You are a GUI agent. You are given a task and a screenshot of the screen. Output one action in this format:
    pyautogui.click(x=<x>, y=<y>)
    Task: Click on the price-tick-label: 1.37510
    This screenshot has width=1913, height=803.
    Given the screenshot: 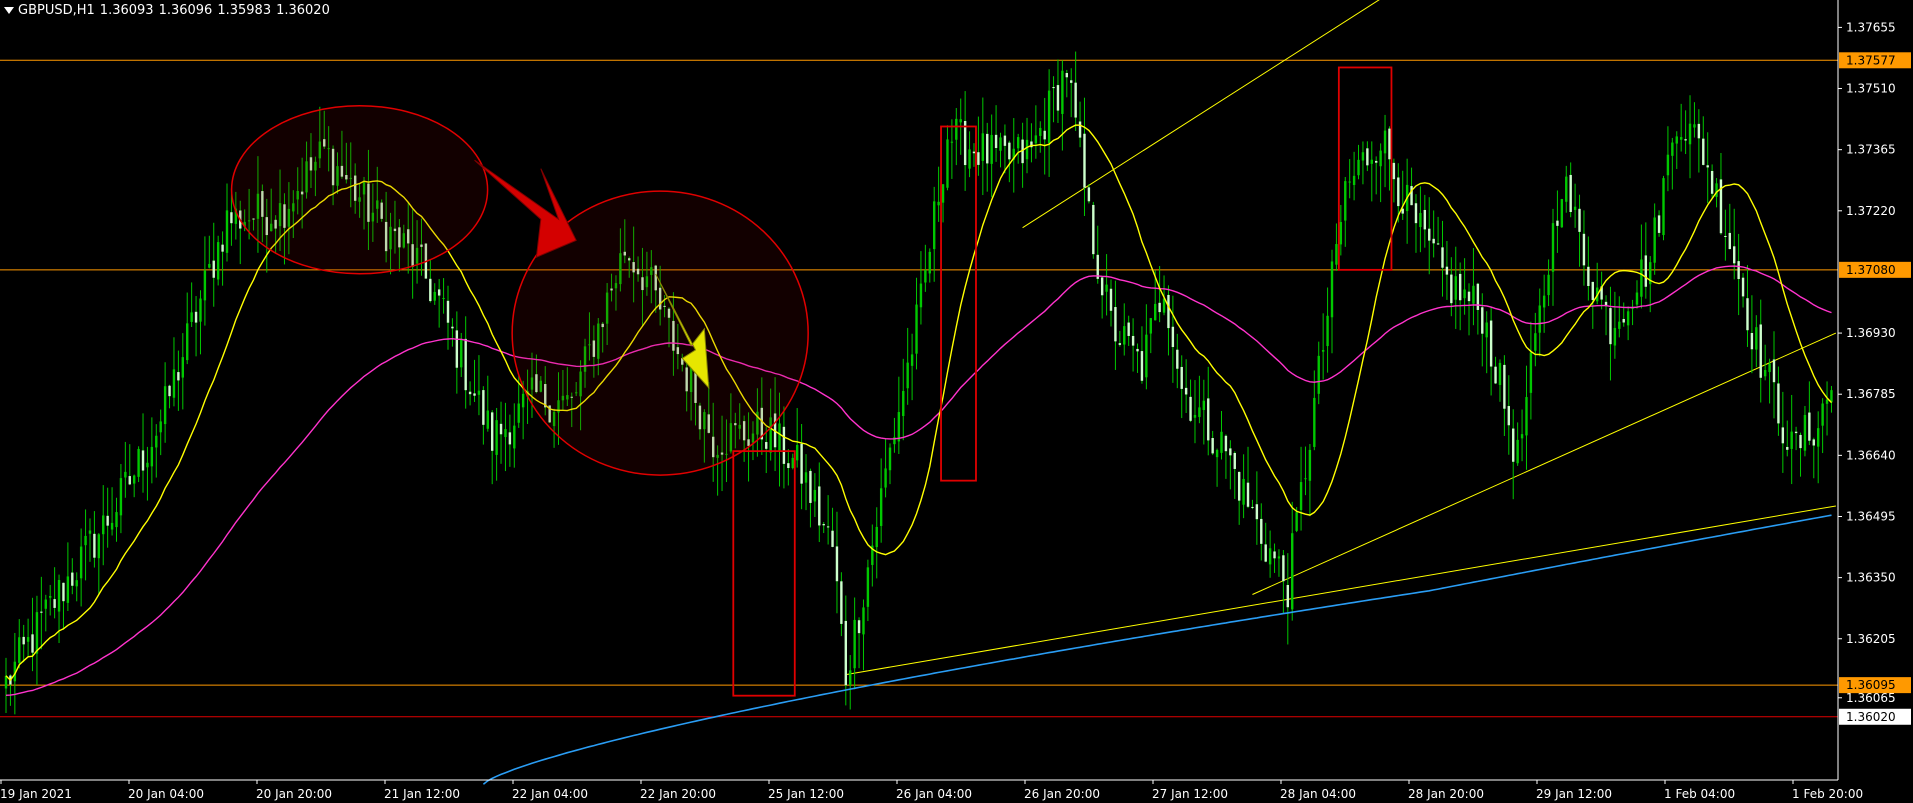 What is the action you would take?
    pyautogui.click(x=1871, y=89)
    